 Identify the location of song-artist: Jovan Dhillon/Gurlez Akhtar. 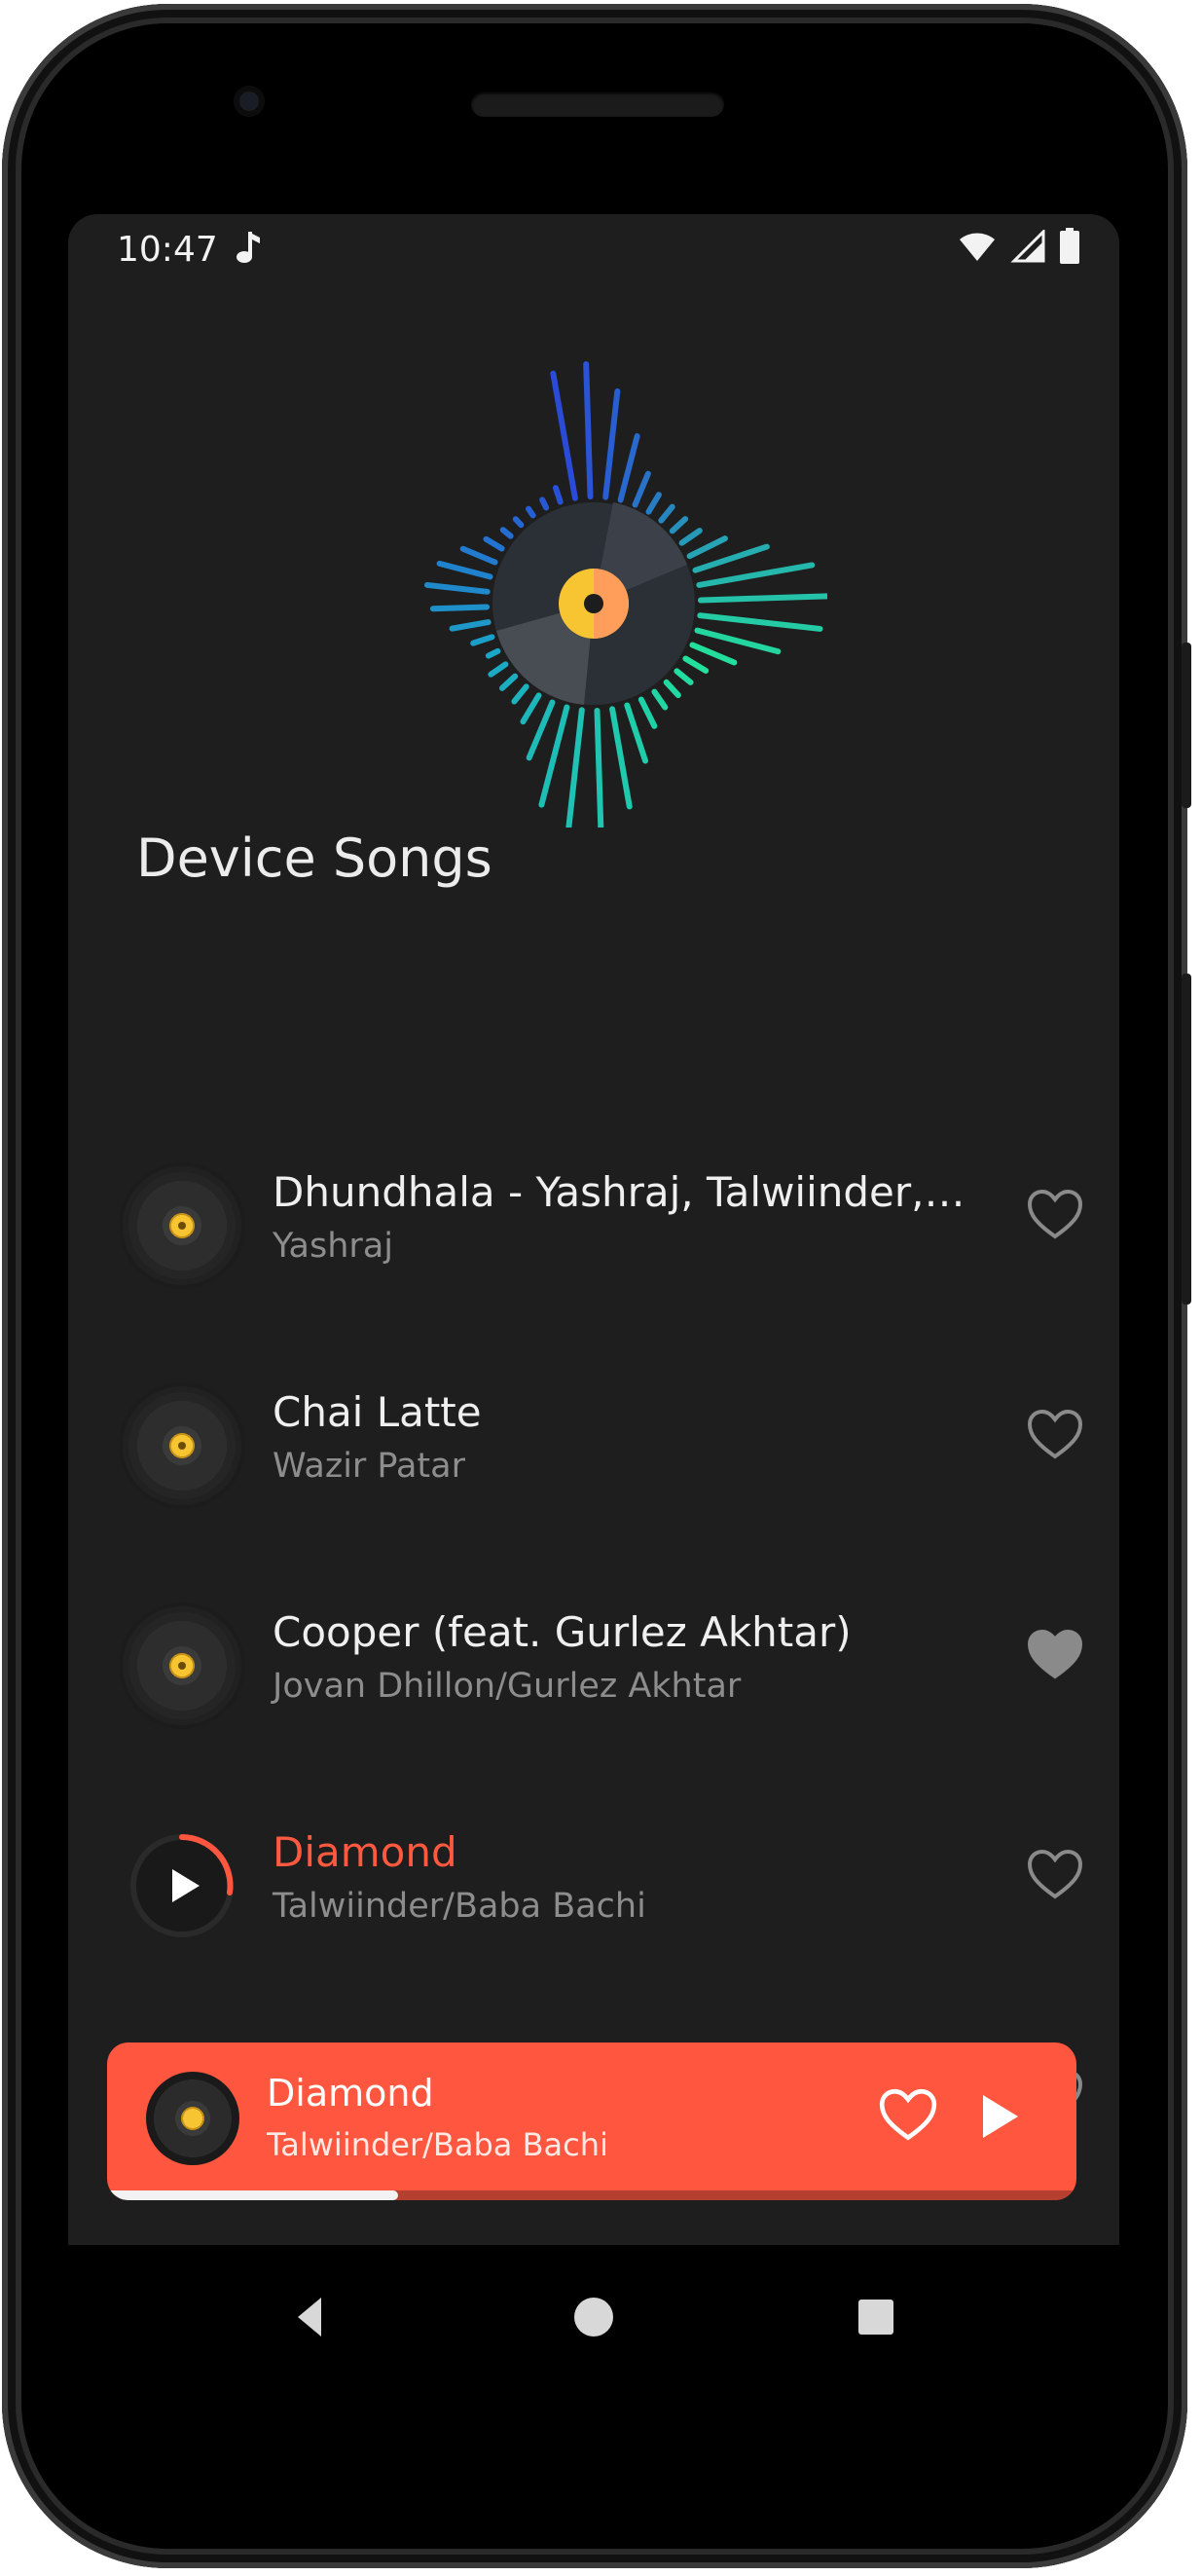
(508, 1686).